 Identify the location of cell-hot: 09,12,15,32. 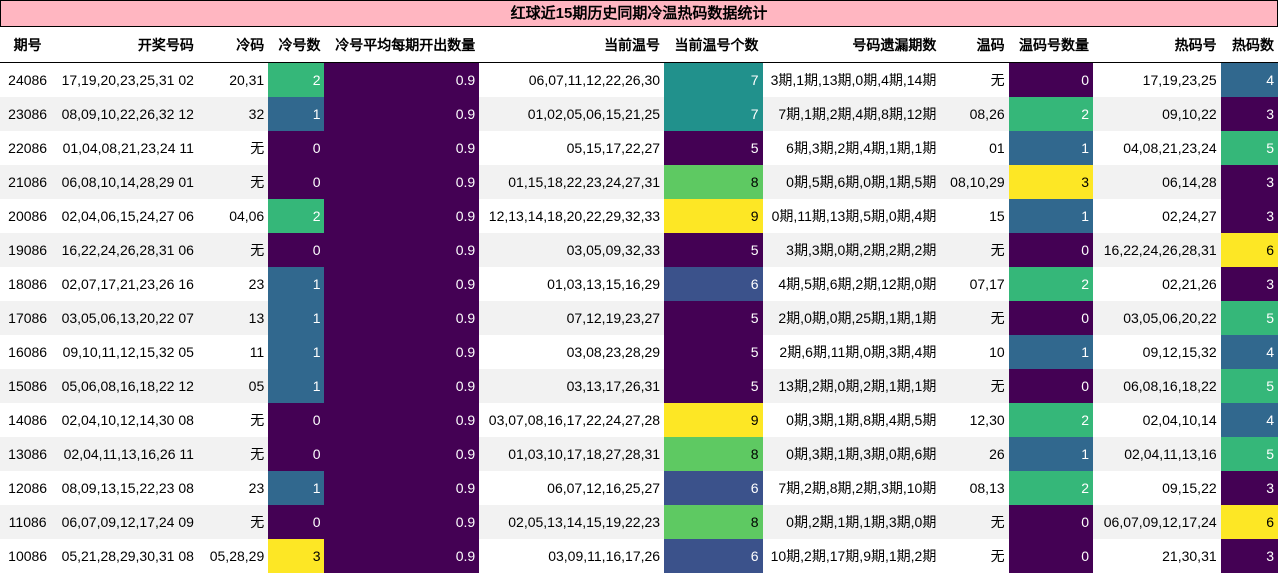
(1157, 352).